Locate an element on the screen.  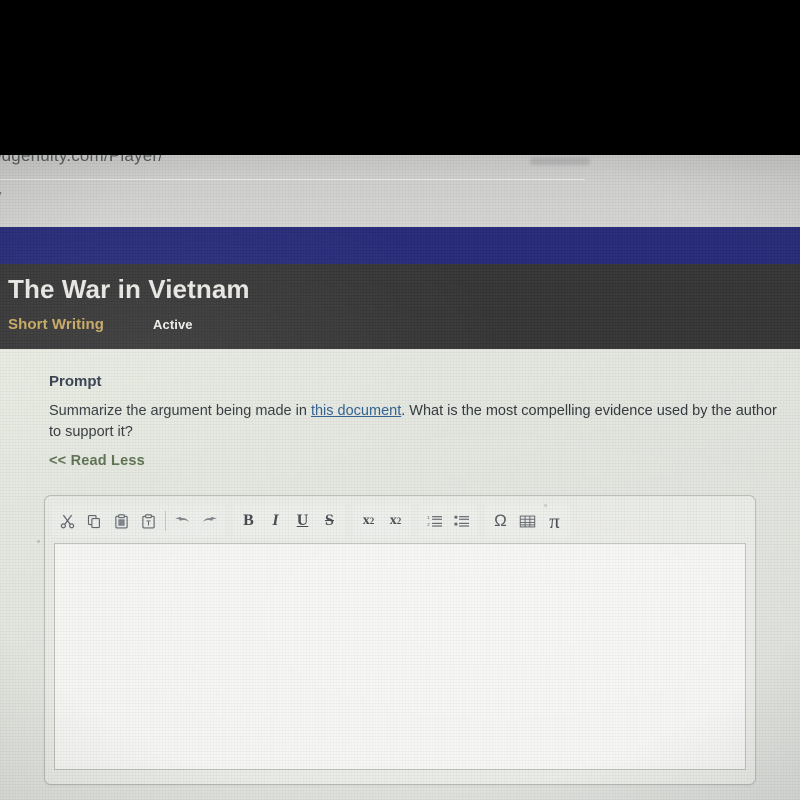
prompt-text-before-link: Summarize the argument being made in is located at coordinates (180, 411).